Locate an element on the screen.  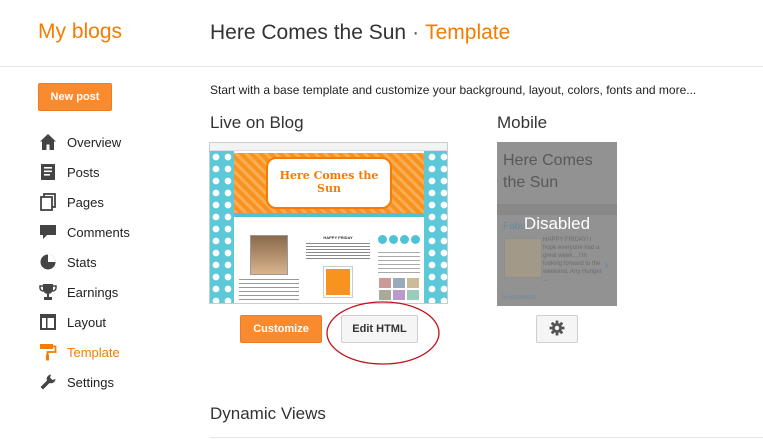
dynamic-views-heading: Dynamic Views is located at coordinates (268, 413).